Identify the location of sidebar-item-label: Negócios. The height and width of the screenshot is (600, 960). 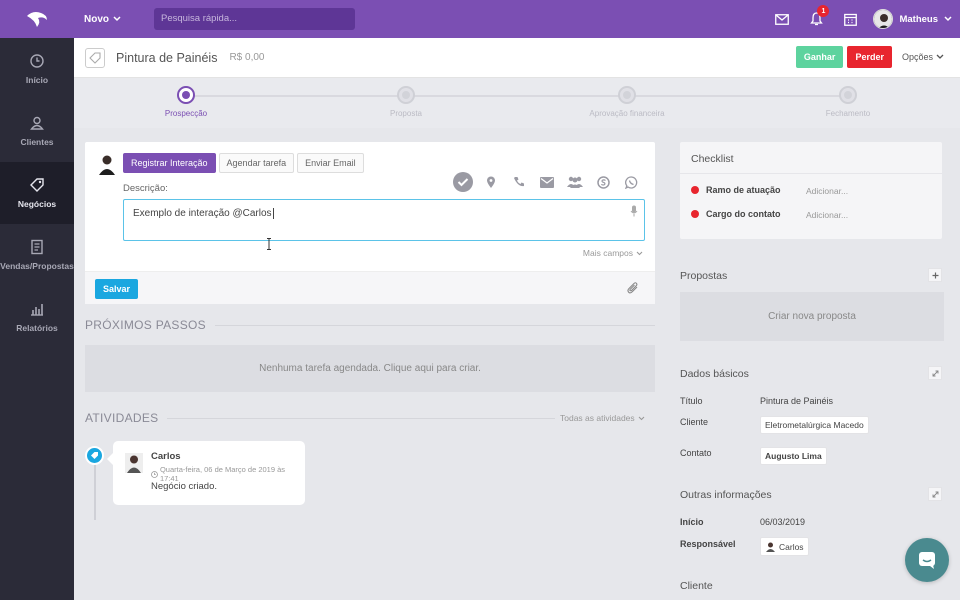
(37, 204).